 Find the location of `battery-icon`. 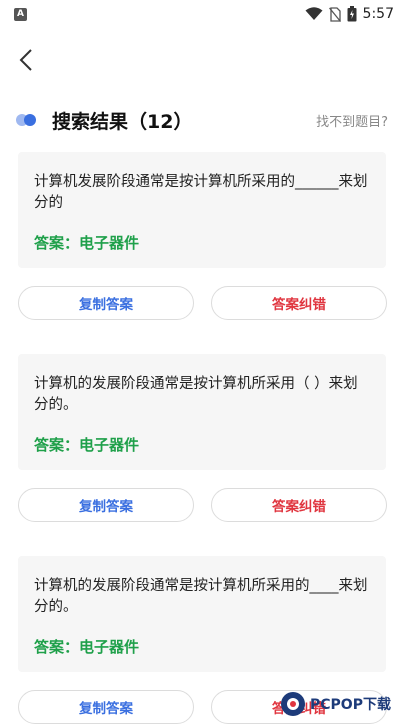

battery-icon is located at coordinates (352, 14).